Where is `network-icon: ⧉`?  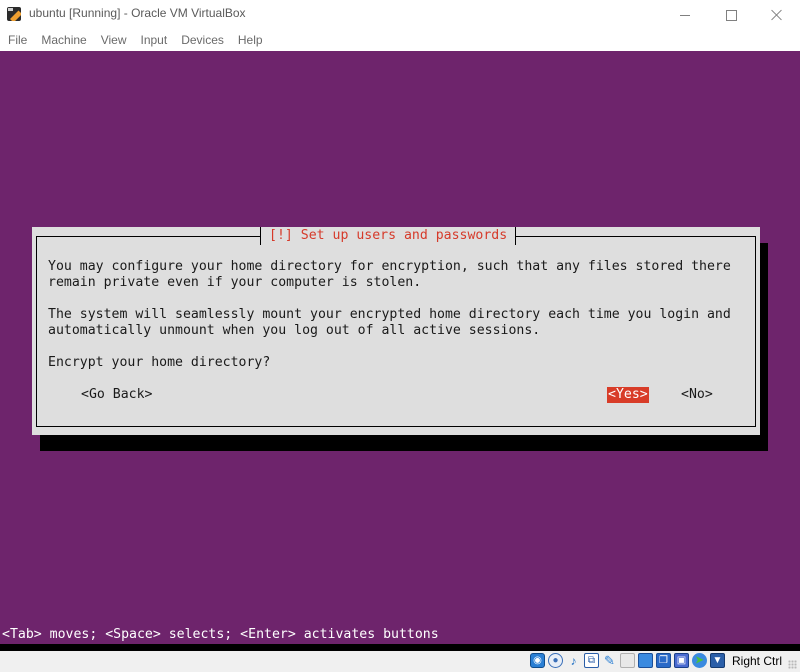 network-icon: ⧉ is located at coordinates (591, 660).